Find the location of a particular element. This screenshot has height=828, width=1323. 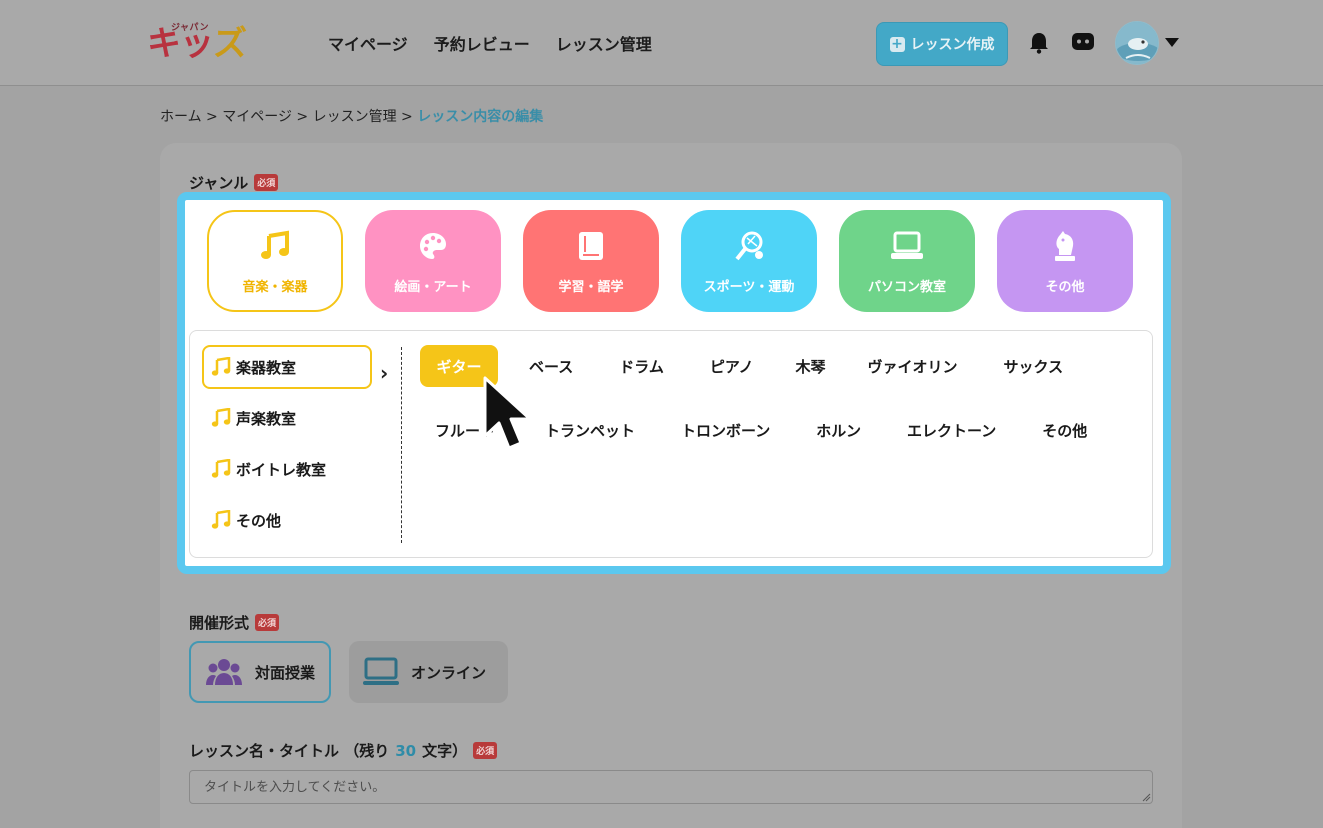

genre-other: その他 is located at coordinates (1065, 261).